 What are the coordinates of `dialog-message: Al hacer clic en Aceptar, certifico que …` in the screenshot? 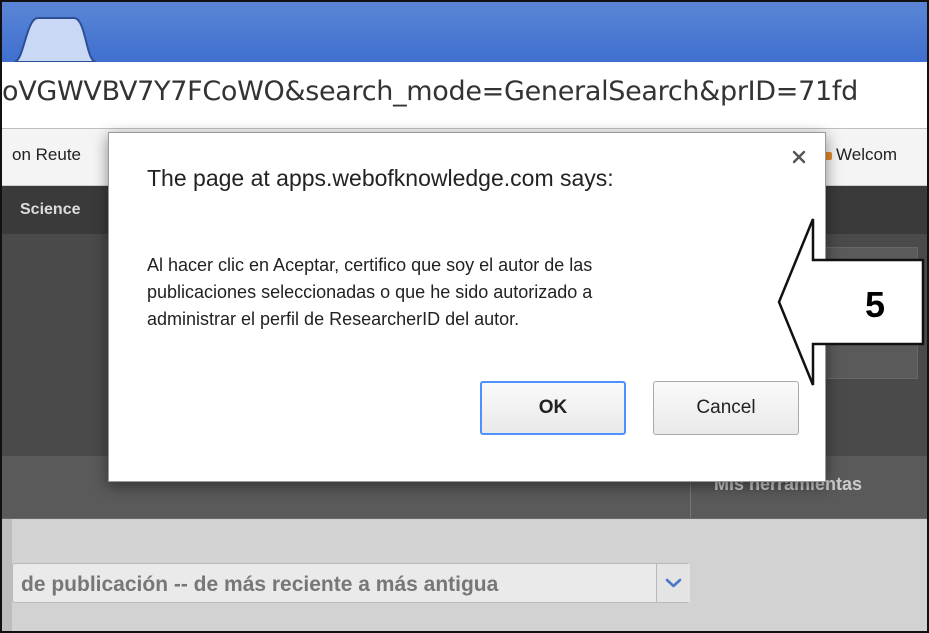 It's located at (457, 292).